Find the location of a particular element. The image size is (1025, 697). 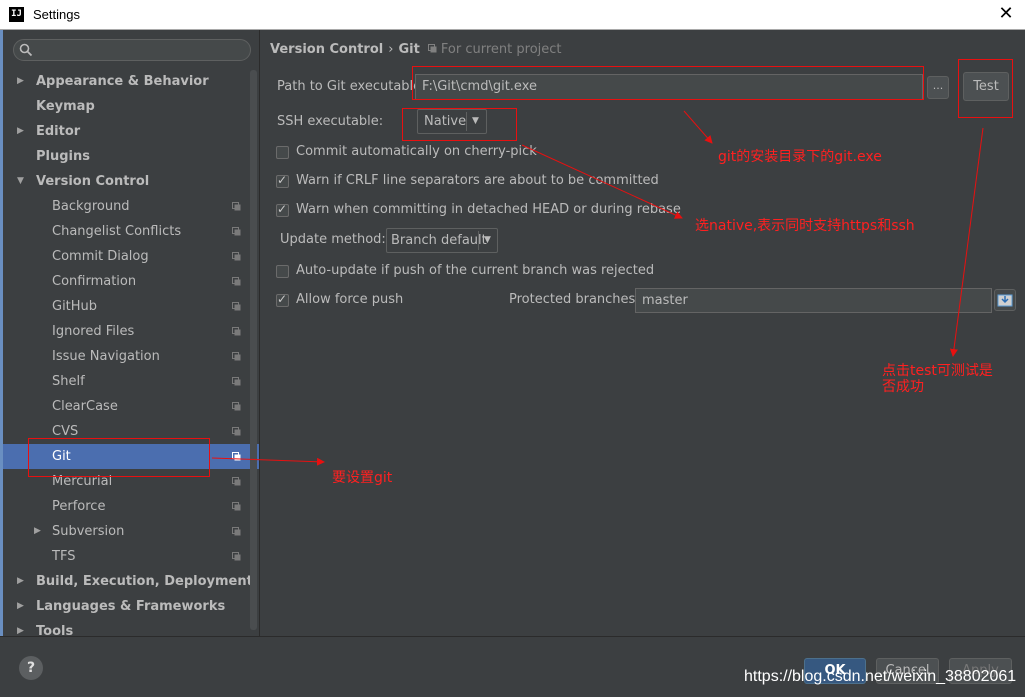

sidebar-item-label: Ignored Files is located at coordinates (93, 331).